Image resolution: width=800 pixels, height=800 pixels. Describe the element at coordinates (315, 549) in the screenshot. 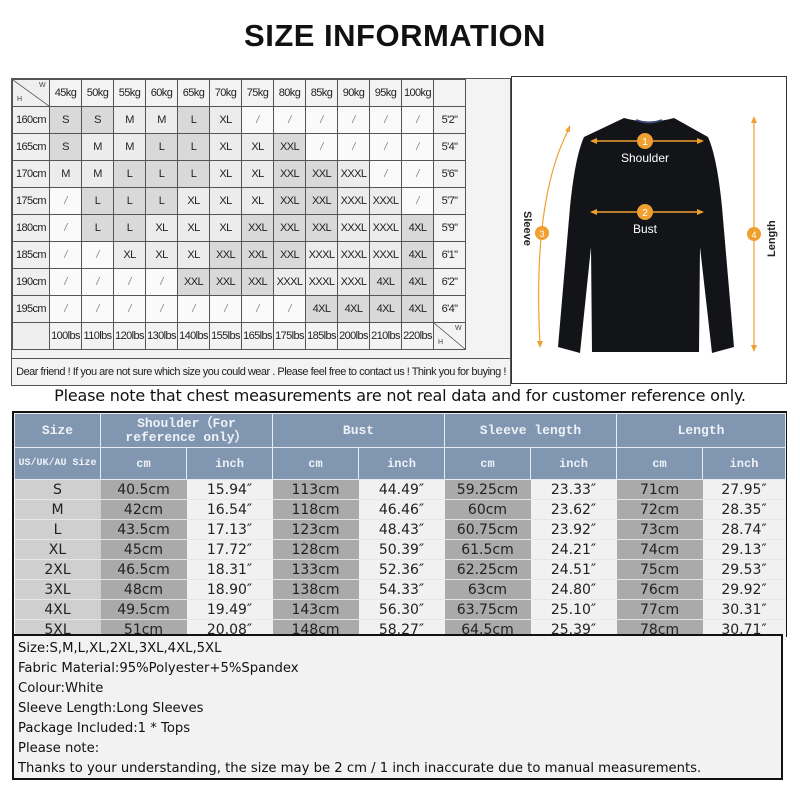

I see `bust-cm-cell: 128cm` at that location.